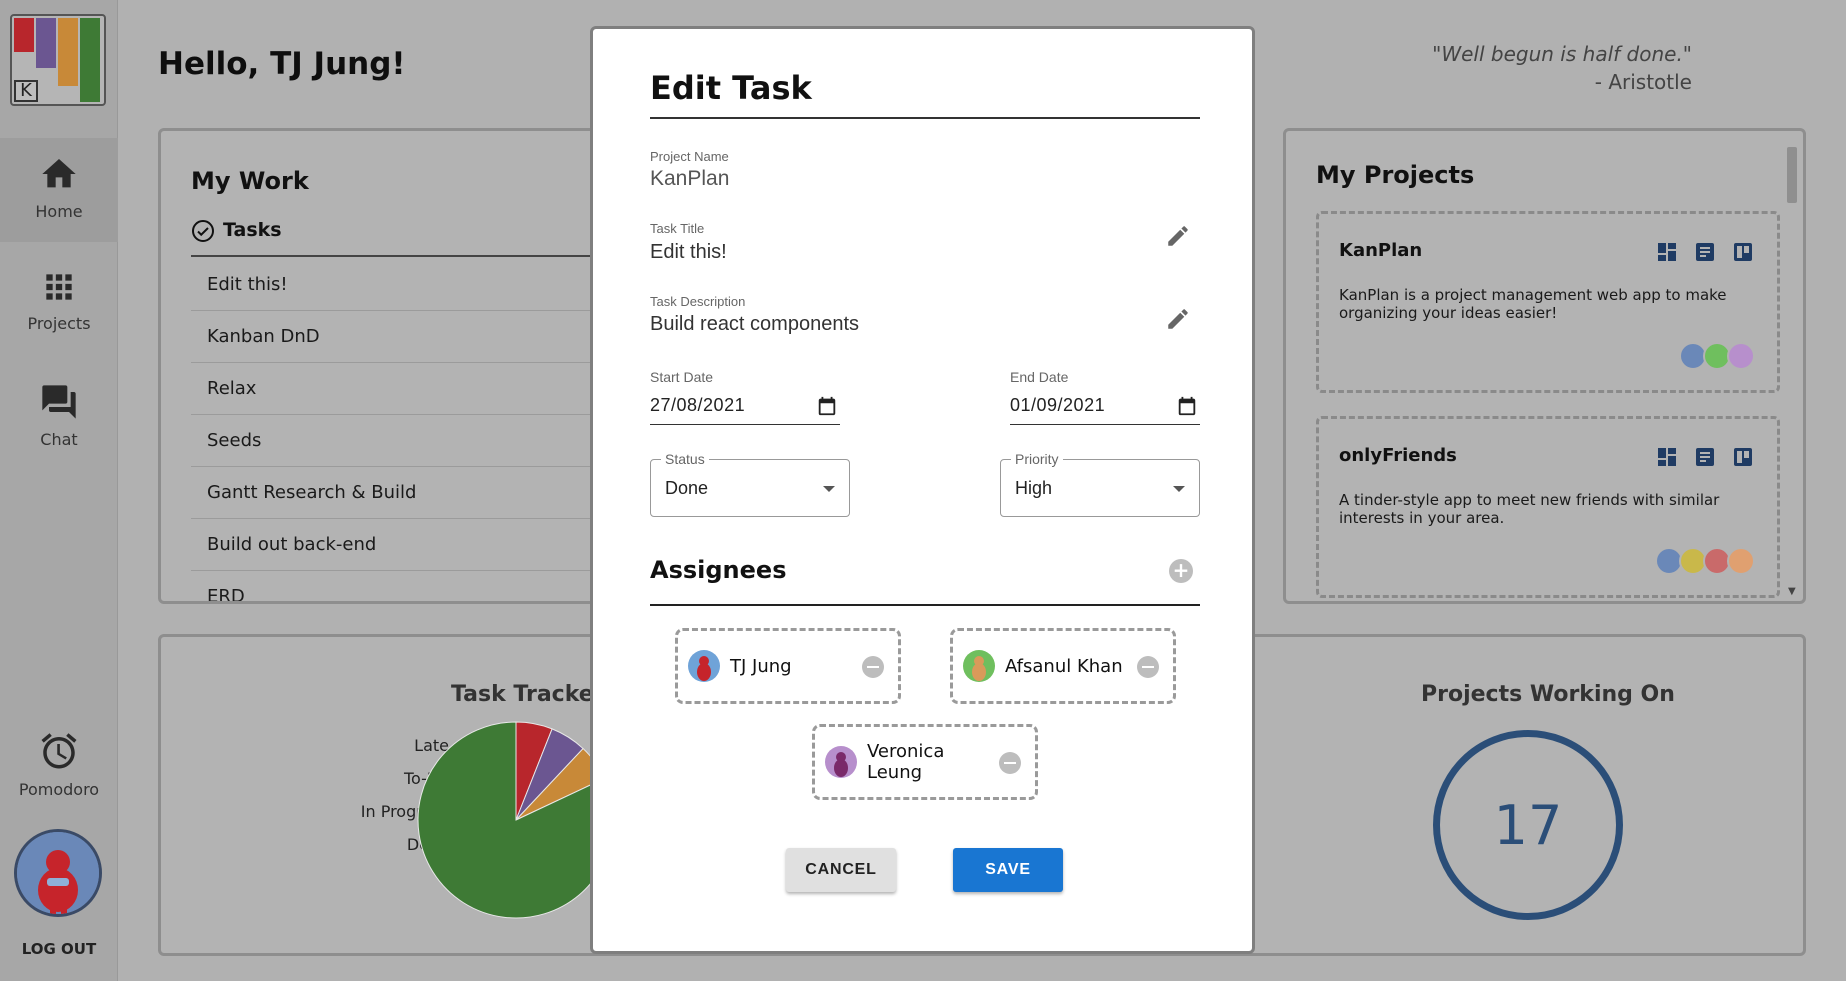 Image resolution: width=1846 pixels, height=981 pixels. I want to click on task-tracker-title: Task Tracker, so click(528, 694).